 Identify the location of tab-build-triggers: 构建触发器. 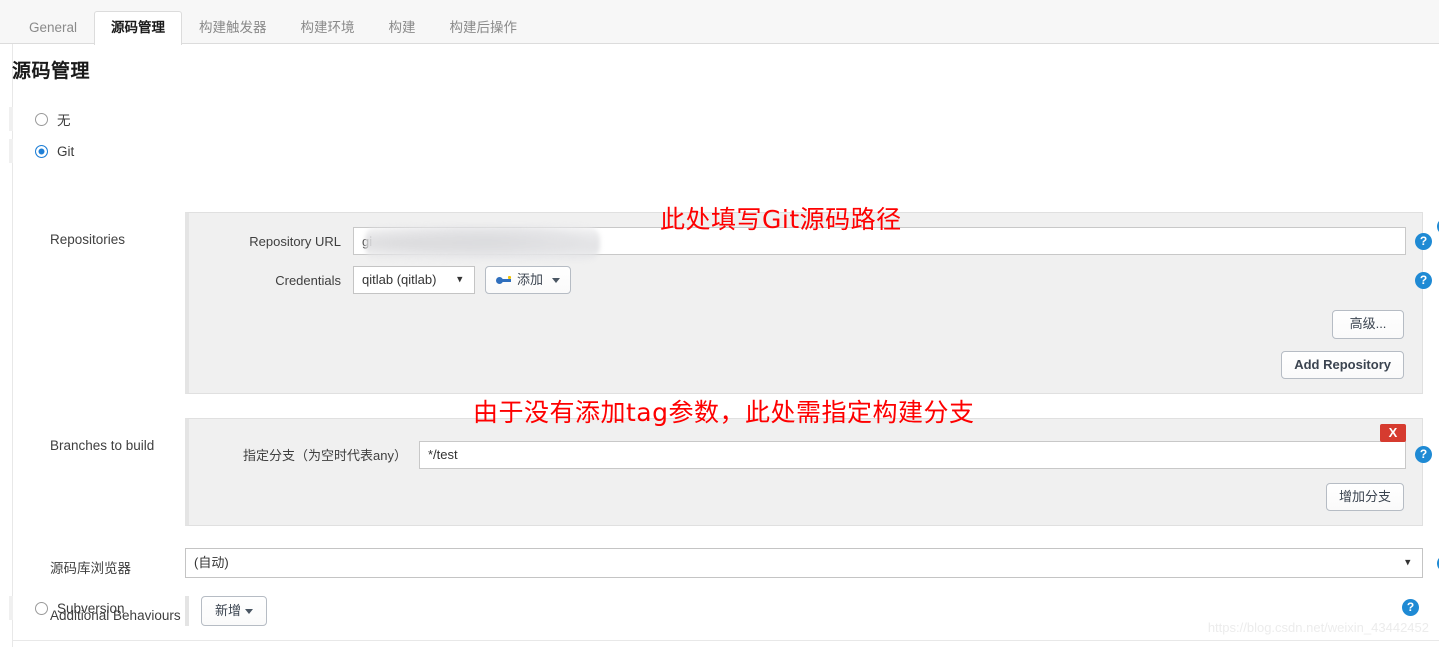
(233, 28).